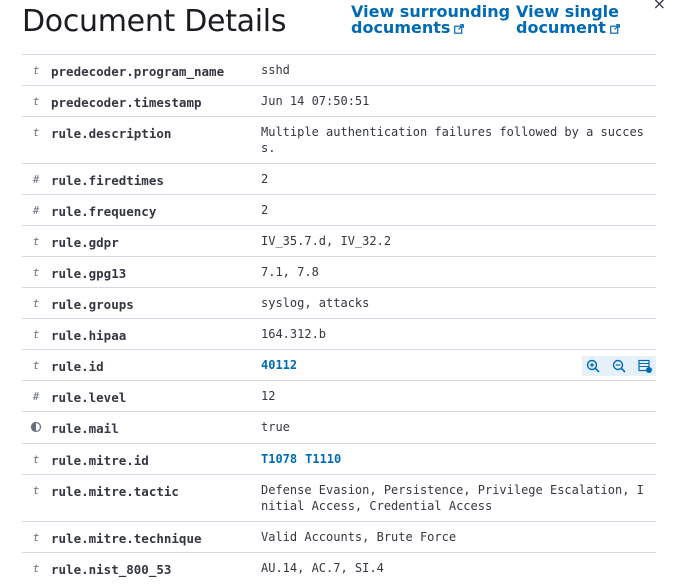  What do you see at coordinates (126, 538) in the screenshot?
I see `field-name: rule.mitre.technique` at bounding box center [126, 538].